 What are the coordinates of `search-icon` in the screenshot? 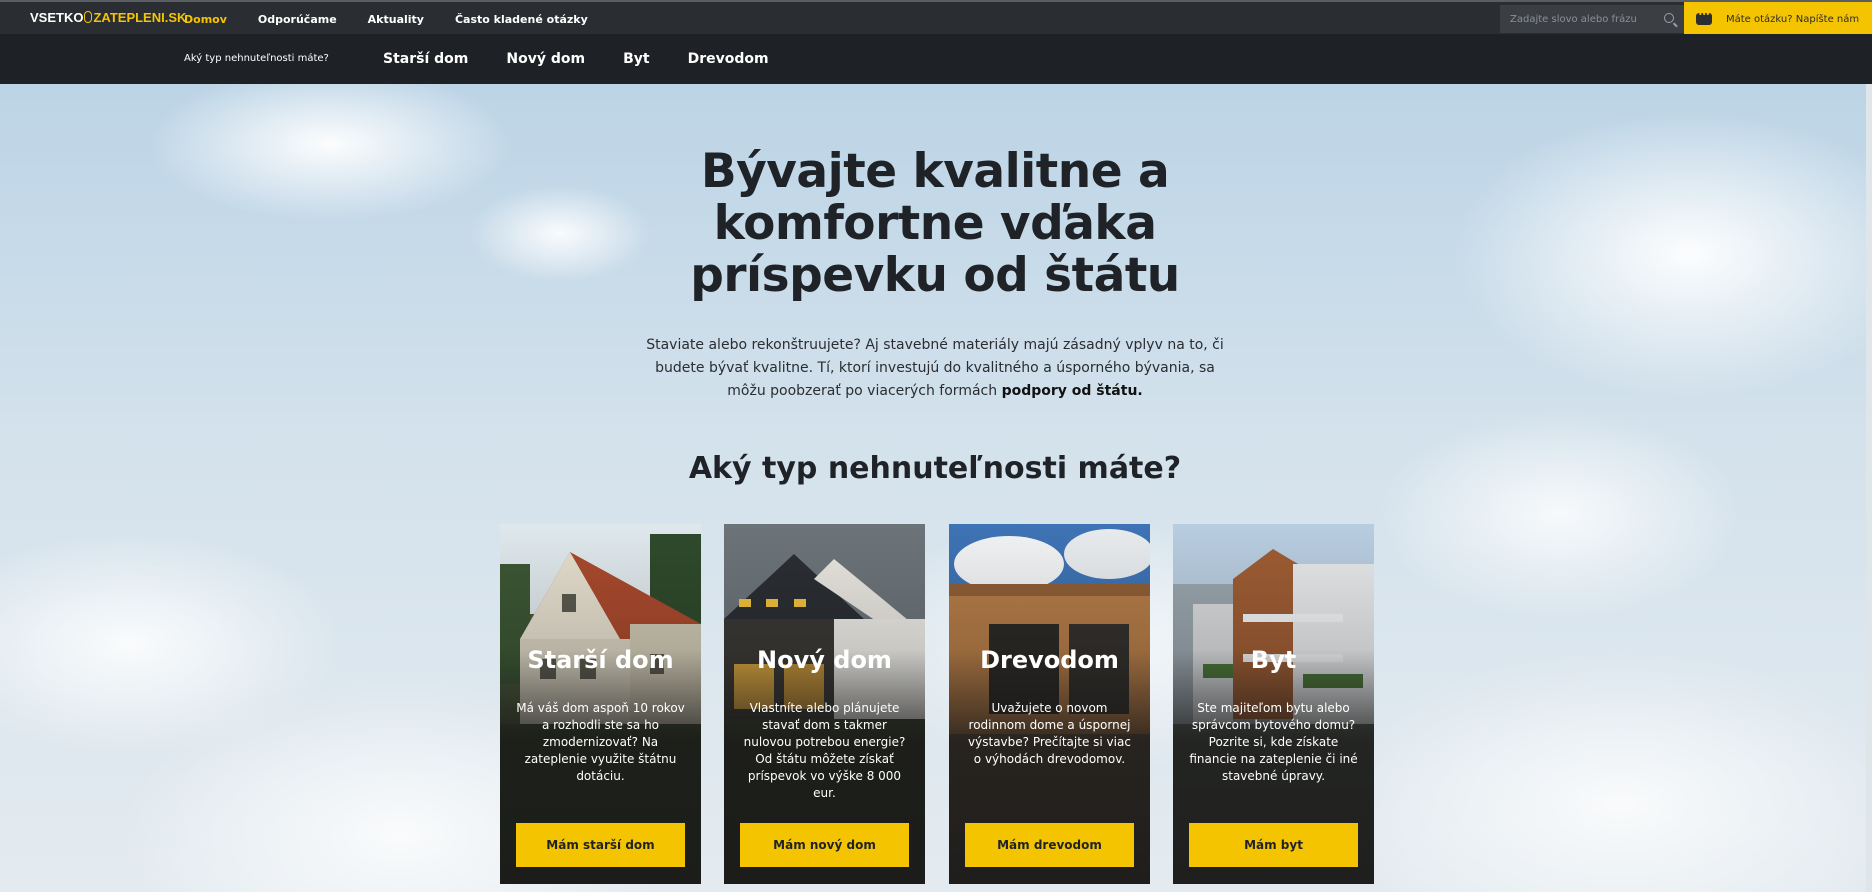 It's located at (1669, 18).